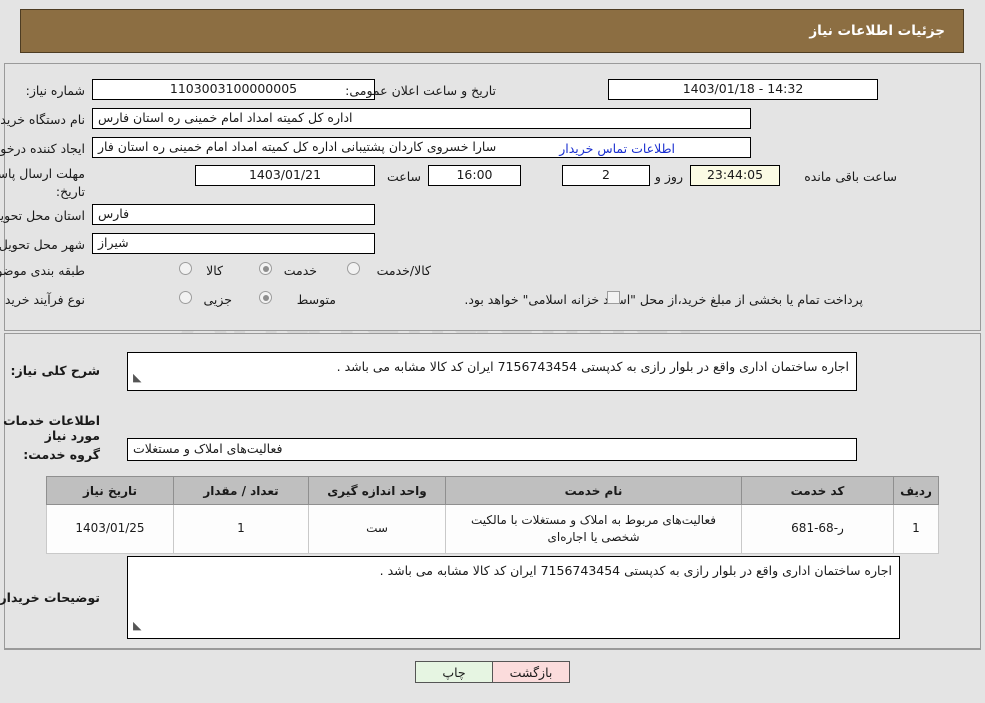 Image resolution: width=985 pixels, height=703 pixels. What do you see at coordinates (55, 370) in the screenshot?
I see `summary-label: شرح کلی نیاز:` at bounding box center [55, 370].